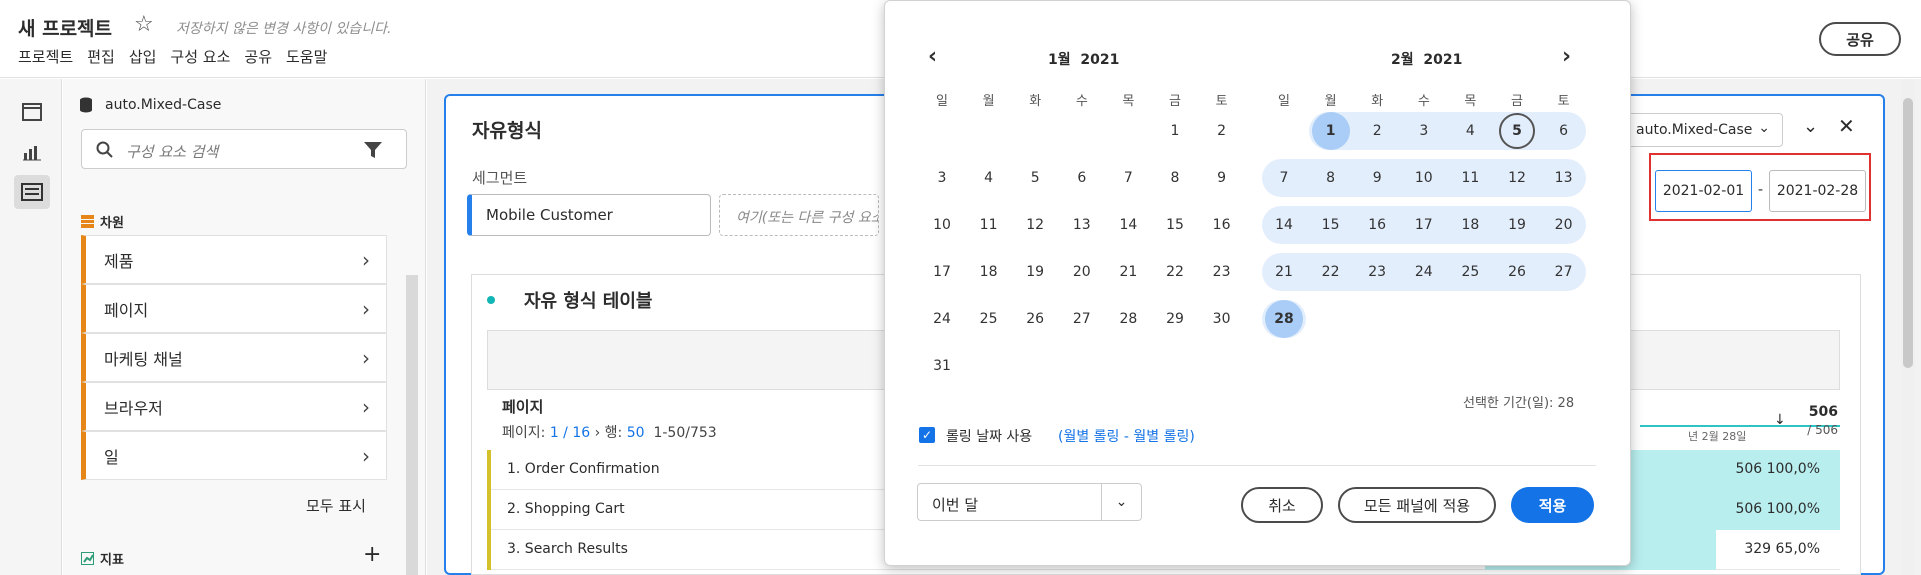 Image resolution: width=1921 pixels, height=575 pixels. Describe the element at coordinates (144, 24) in the screenshot. I see `star-icon: ☆` at that location.